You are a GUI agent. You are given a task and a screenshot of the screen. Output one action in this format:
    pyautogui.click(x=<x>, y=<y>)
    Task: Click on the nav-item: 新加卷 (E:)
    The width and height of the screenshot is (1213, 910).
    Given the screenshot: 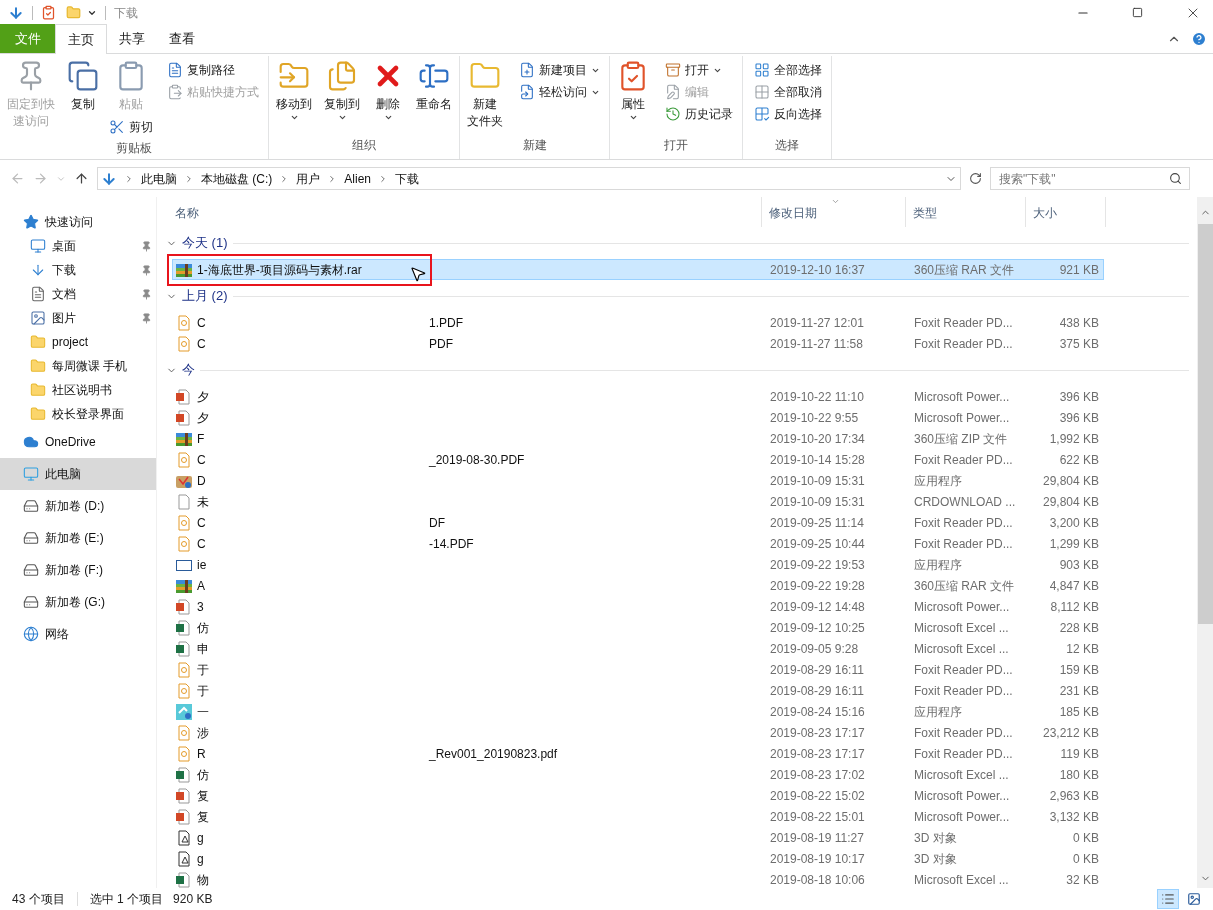 What is the action you would take?
    pyautogui.click(x=78, y=538)
    